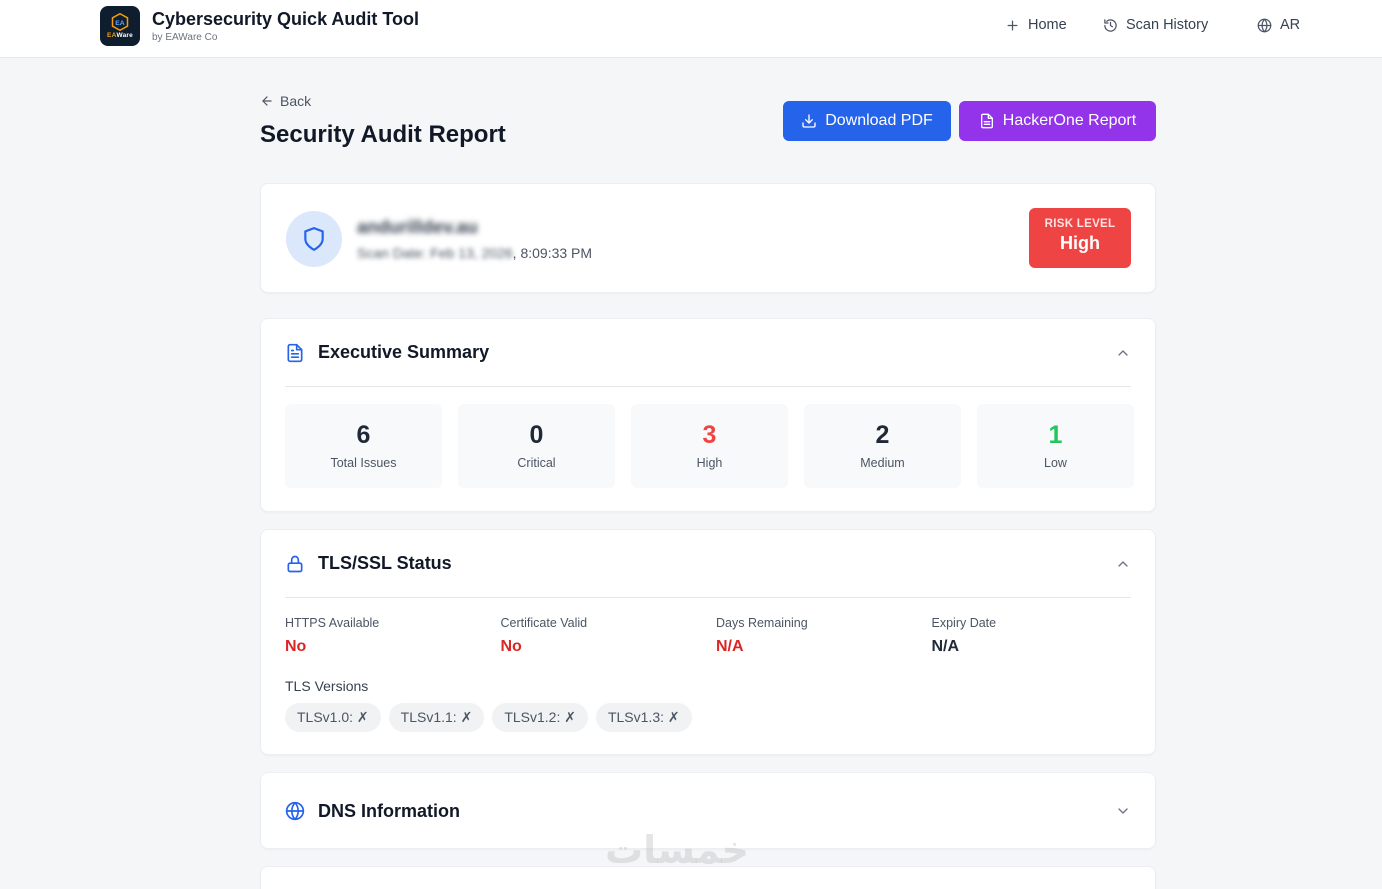 The height and width of the screenshot is (889, 1382). I want to click on shield-icon, so click(314, 239).